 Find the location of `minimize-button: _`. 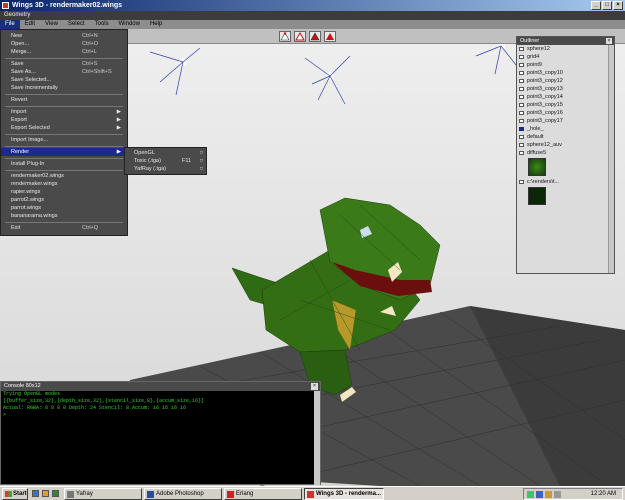

minimize-button: _ is located at coordinates (596, 5).